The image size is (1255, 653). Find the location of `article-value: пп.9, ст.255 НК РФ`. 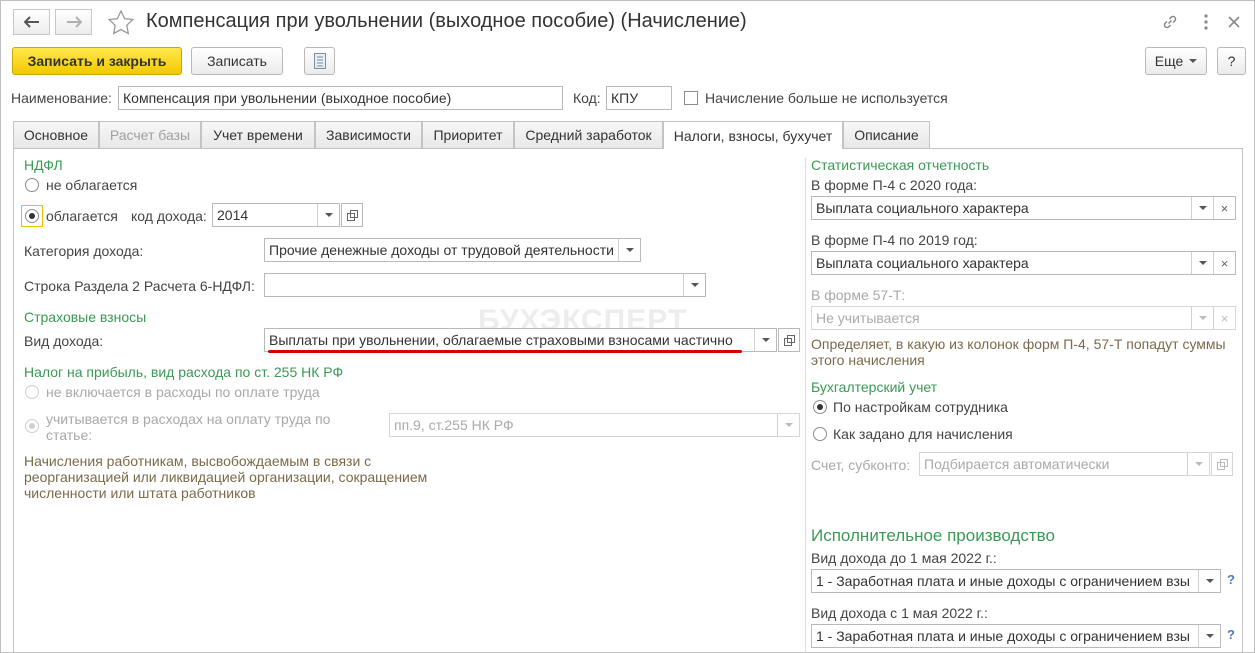

article-value: пп.9, ст.255 НК РФ is located at coordinates (454, 425).